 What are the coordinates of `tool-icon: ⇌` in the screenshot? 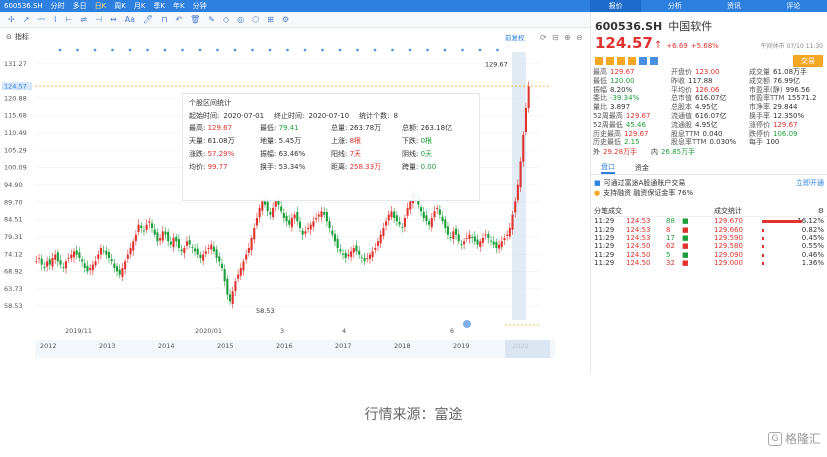 It's located at (83, 19).